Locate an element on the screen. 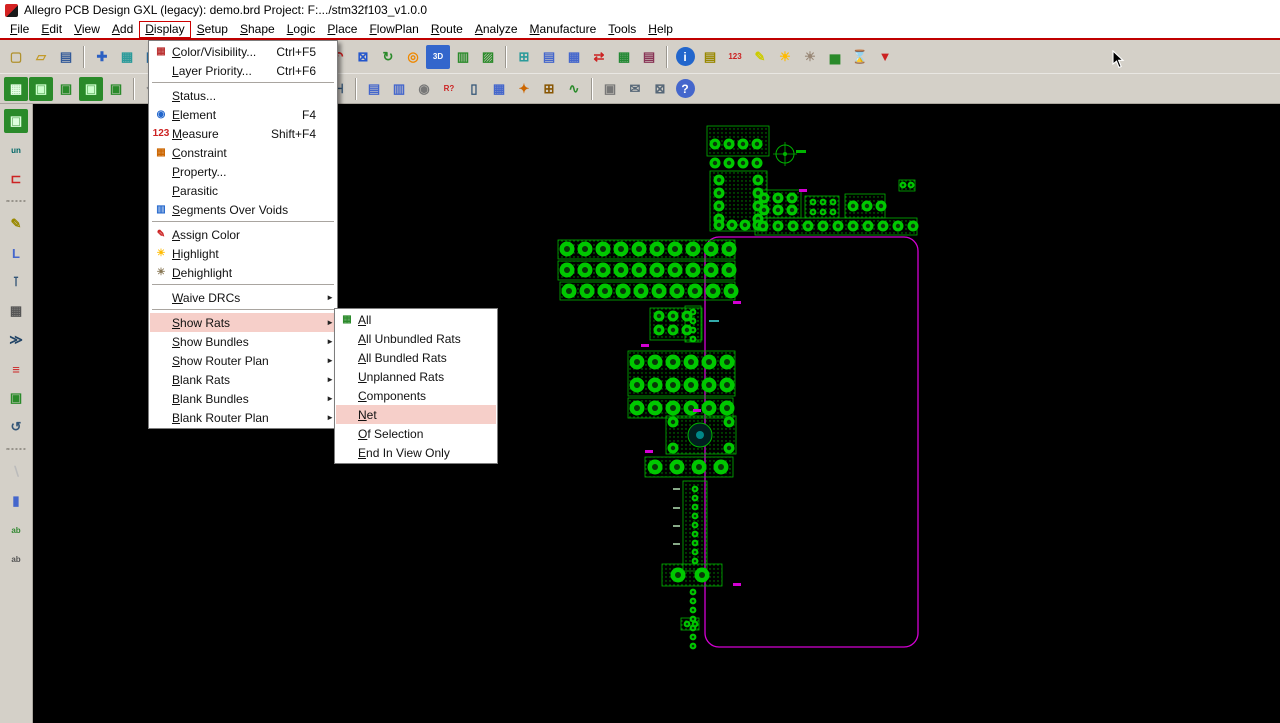 The image size is (1280, 723). menu-setup: Setup is located at coordinates (212, 29).